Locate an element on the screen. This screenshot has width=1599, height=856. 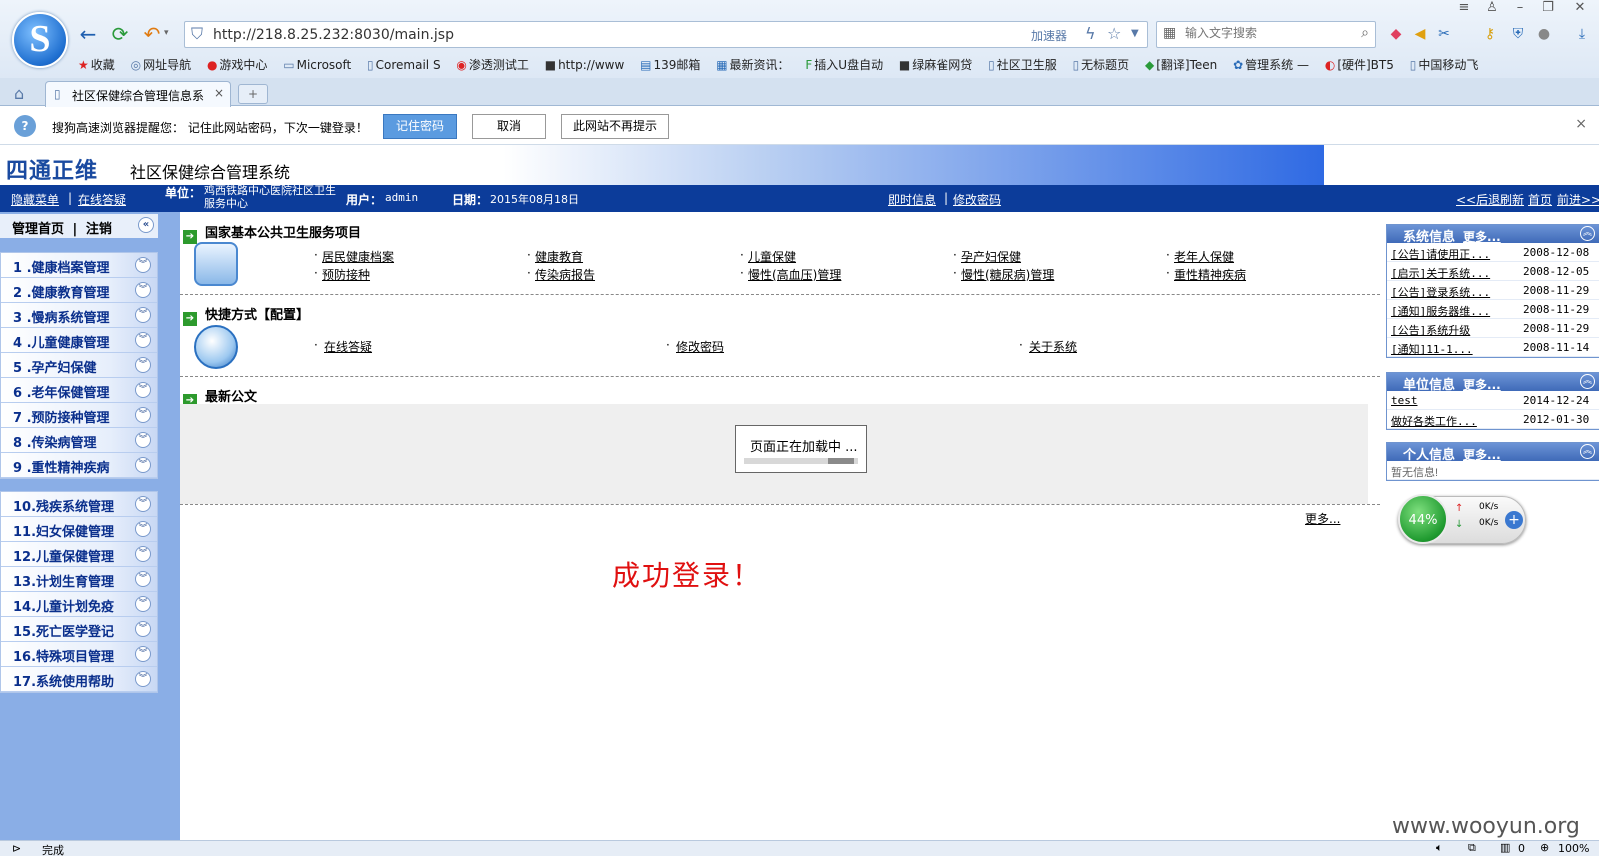
sidebar-item-vaccination: 7 .预防接种管理 ︾ is located at coordinates (79, 415).